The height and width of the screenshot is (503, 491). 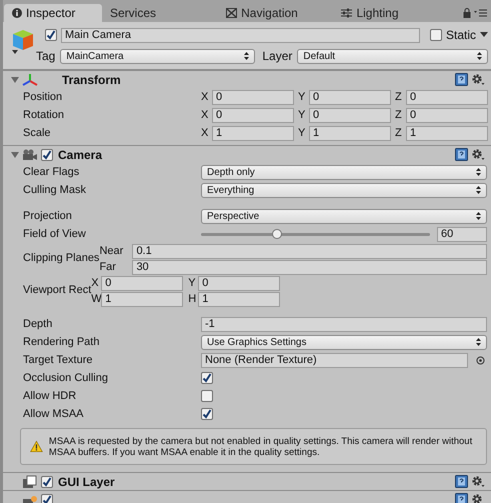 What do you see at coordinates (192, 283) in the screenshot?
I see `field-label: Y` at bounding box center [192, 283].